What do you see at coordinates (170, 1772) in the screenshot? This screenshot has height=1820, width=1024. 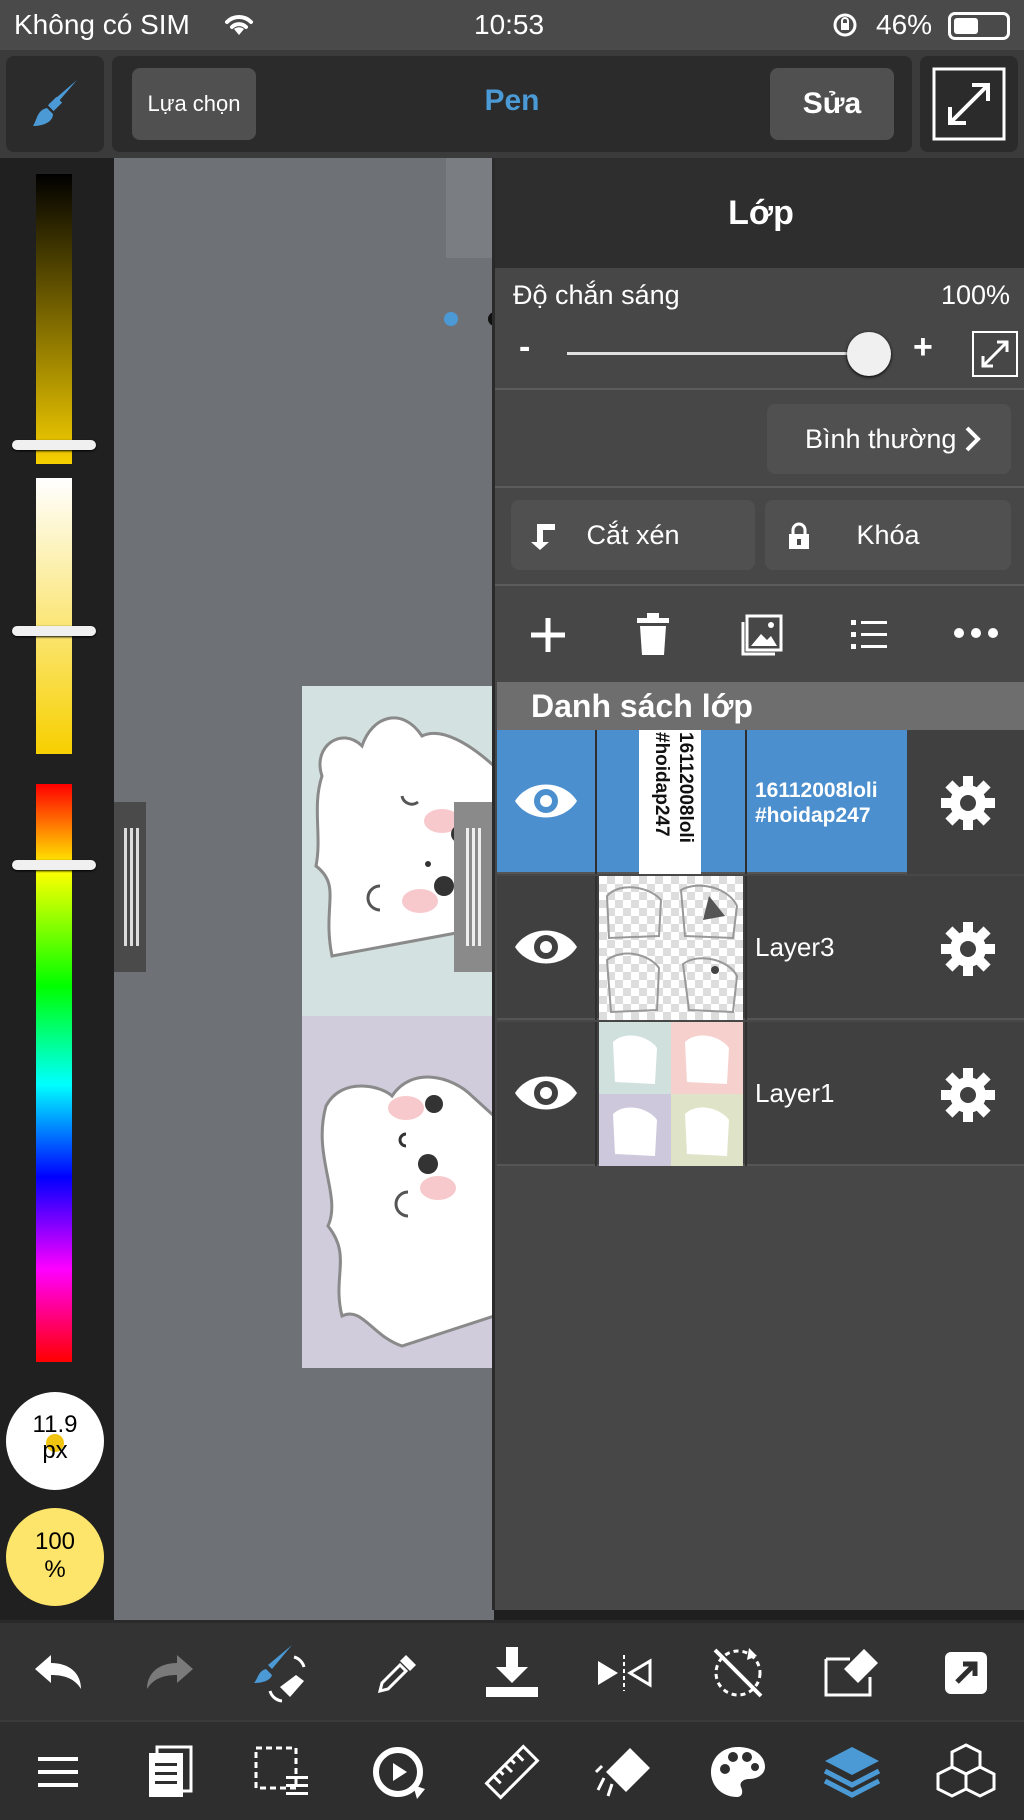 I see `pages-button` at bounding box center [170, 1772].